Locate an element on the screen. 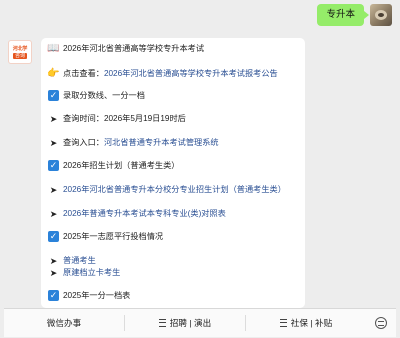 The image size is (400, 338). major-comparison-link: 2026年普通专升本考试本专科专业(类)对照表 is located at coordinates (144, 214).